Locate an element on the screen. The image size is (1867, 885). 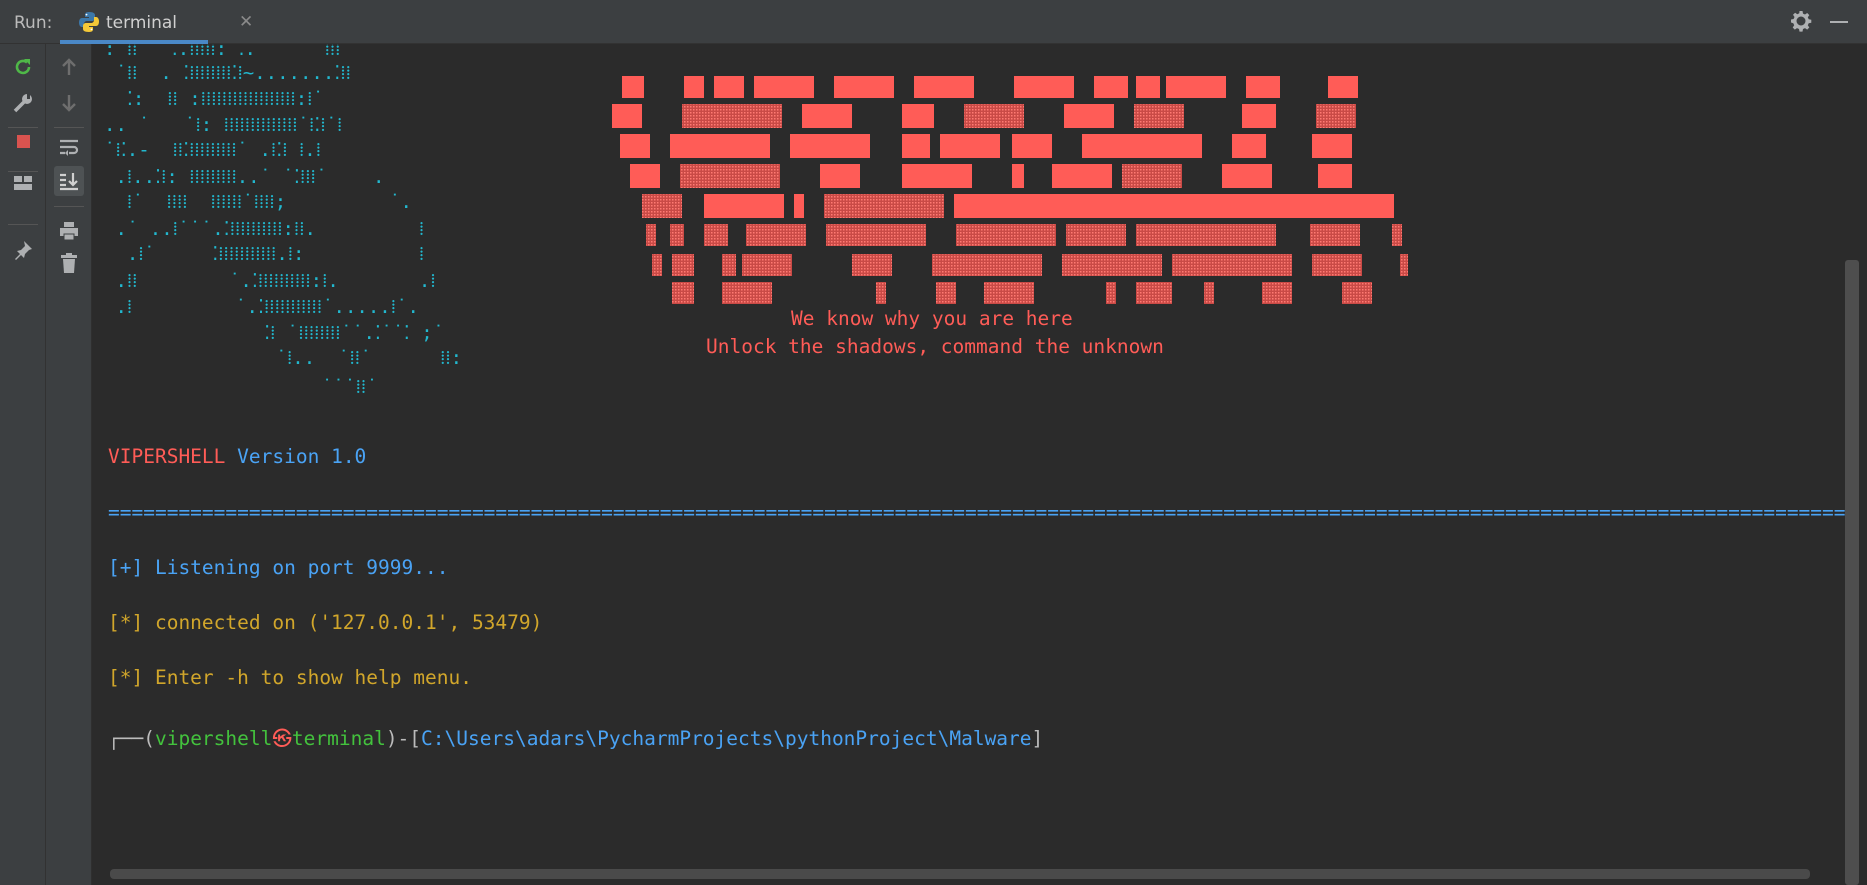
version-line: VIPERSHELL Version 1.0 is located at coordinates (237, 456).